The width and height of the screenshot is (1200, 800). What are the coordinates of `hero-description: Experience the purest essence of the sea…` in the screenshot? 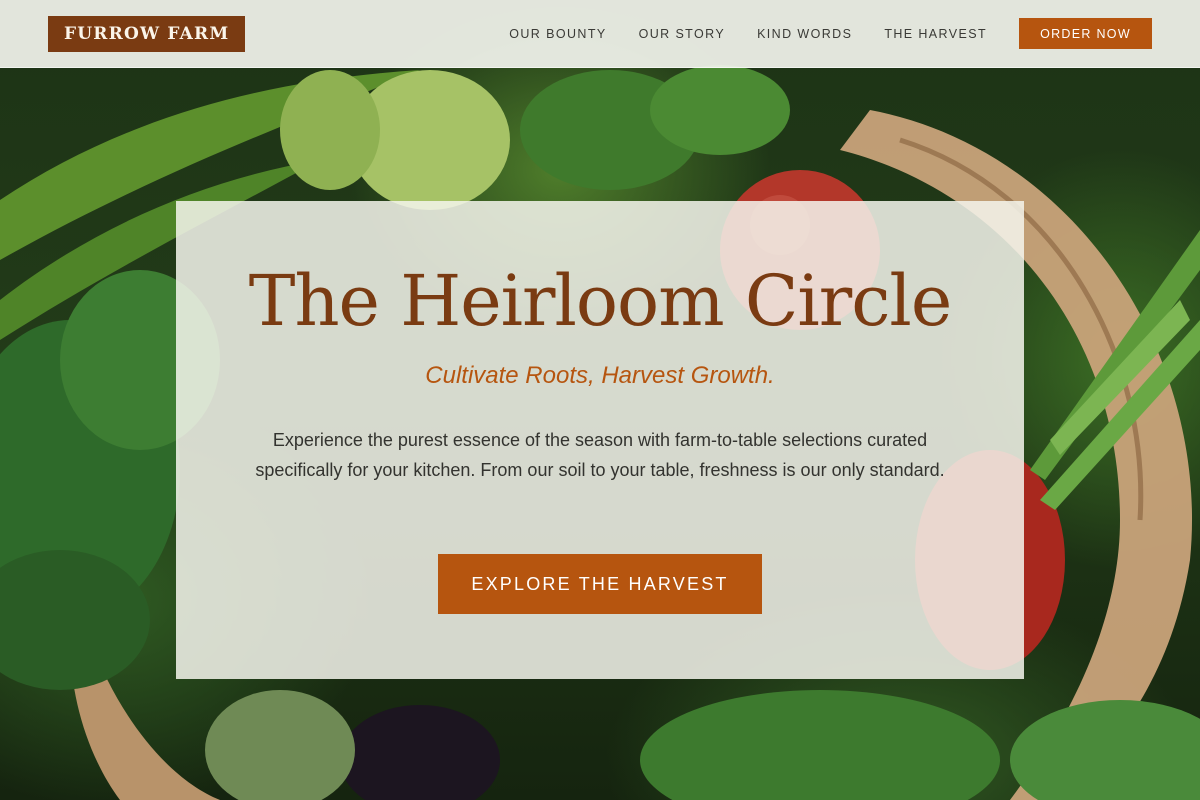 It's located at (600, 455).